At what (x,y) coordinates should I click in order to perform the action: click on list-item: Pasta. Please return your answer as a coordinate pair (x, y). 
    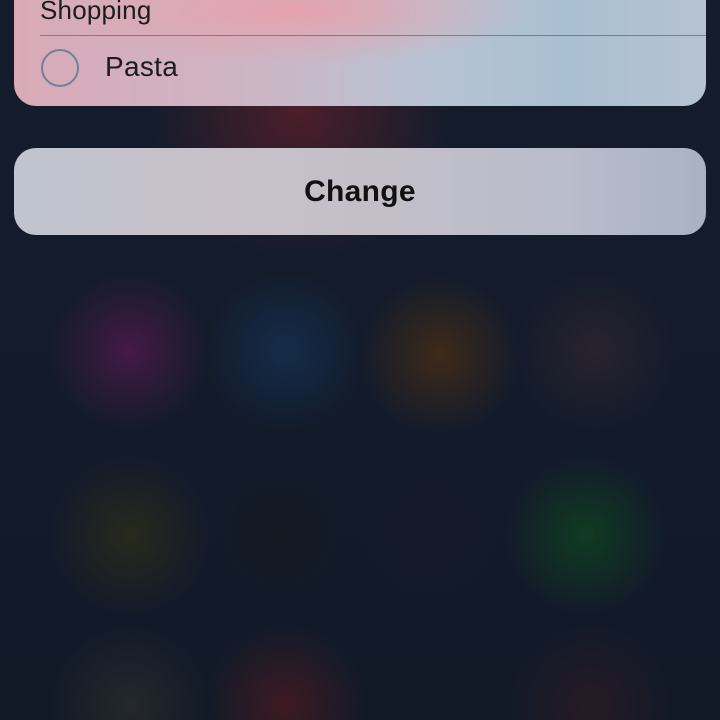
    Looking at the image, I should click on (360, 71).